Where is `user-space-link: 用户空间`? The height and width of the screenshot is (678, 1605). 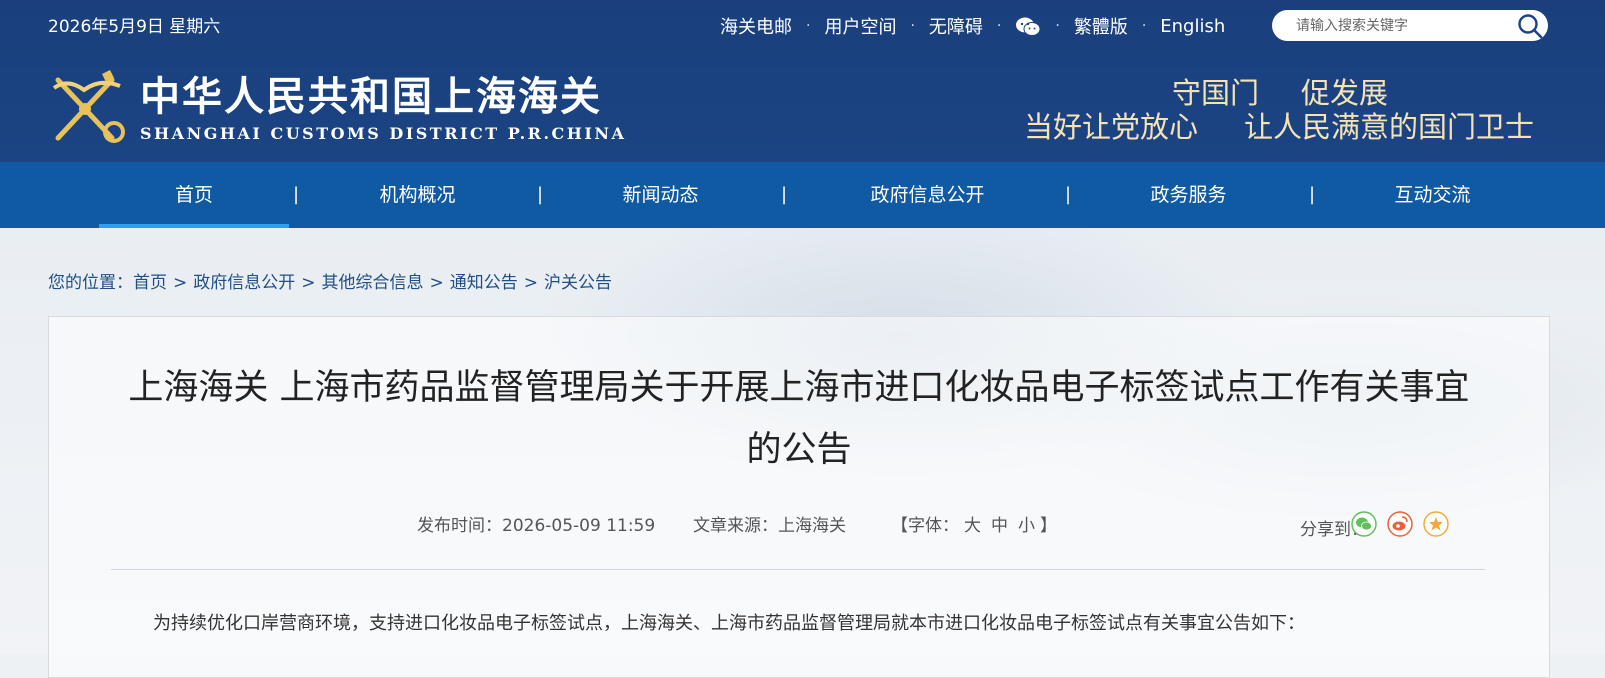
user-space-link: 用户空间 is located at coordinates (860, 26).